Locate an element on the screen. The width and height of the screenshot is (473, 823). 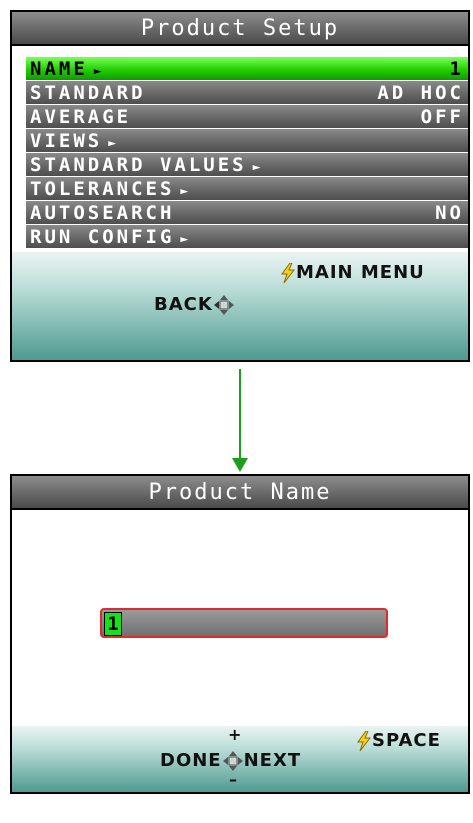
setup-footer: MAIN MENU BACK is located at coordinates (240, 306).